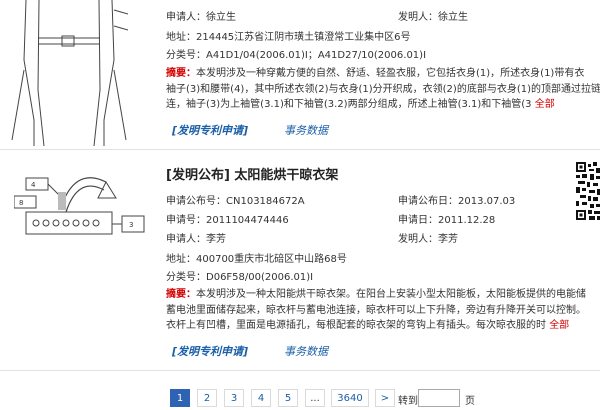 The height and width of the screenshot is (410, 600). What do you see at coordinates (391, 294) in the screenshot?
I see `abstract-line: 本发明涉及一种太阳能烘干晾衣架。在阳台上安装小型太阳能板，太阳能板提供的电能储` at bounding box center [391, 294].